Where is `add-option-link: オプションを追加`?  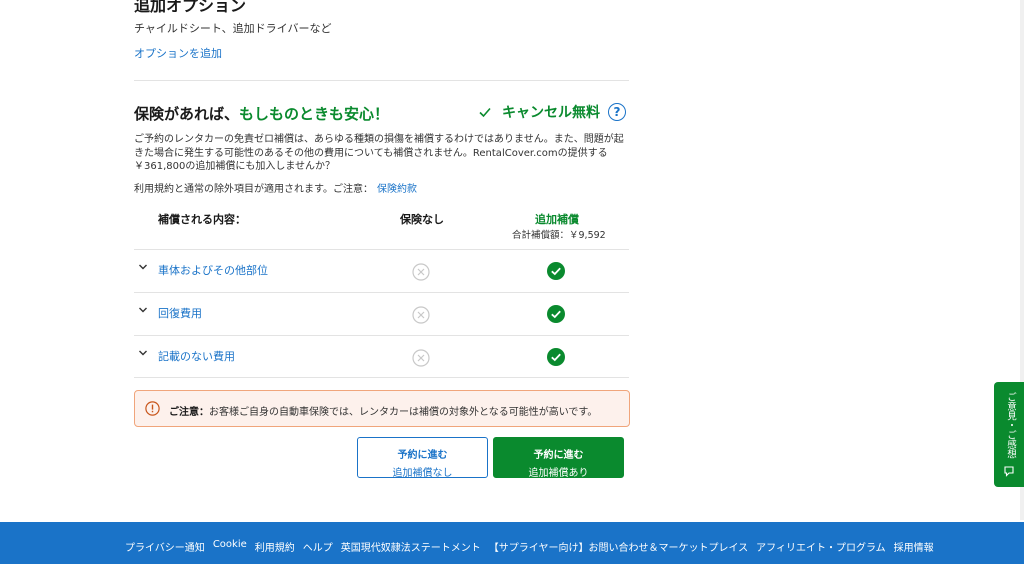
add-option-link: オプションを追加 is located at coordinates (178, 53).